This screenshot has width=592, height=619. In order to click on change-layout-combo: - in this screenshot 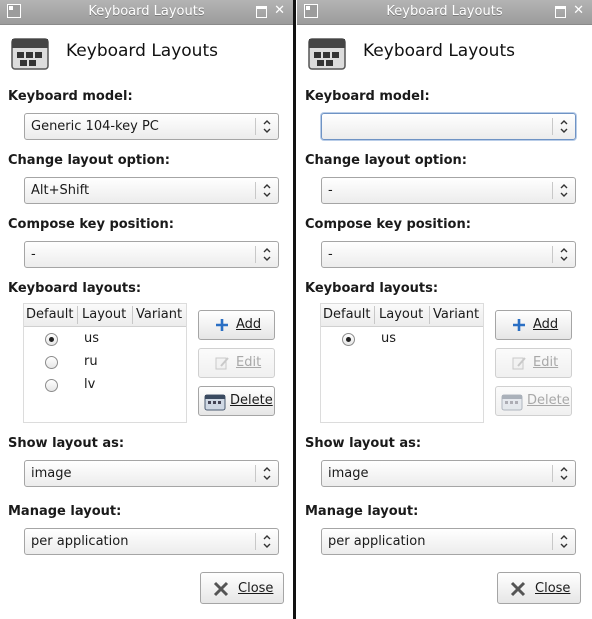, I will do `click(448, 190)`.